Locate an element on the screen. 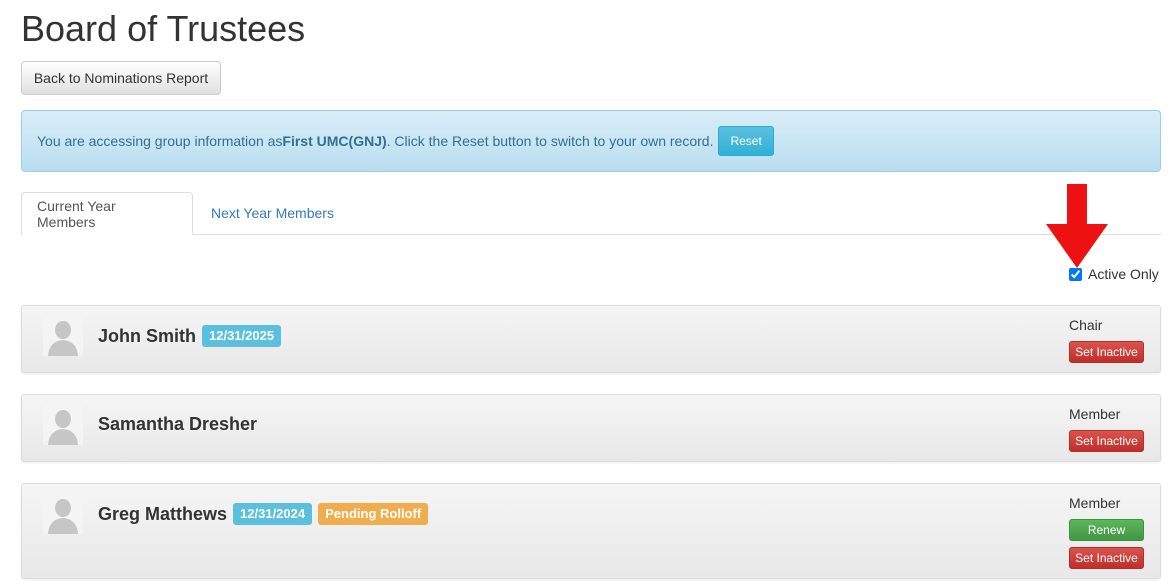  term-end-badge: 12/31/2025 is located at coordinates (242, 336).